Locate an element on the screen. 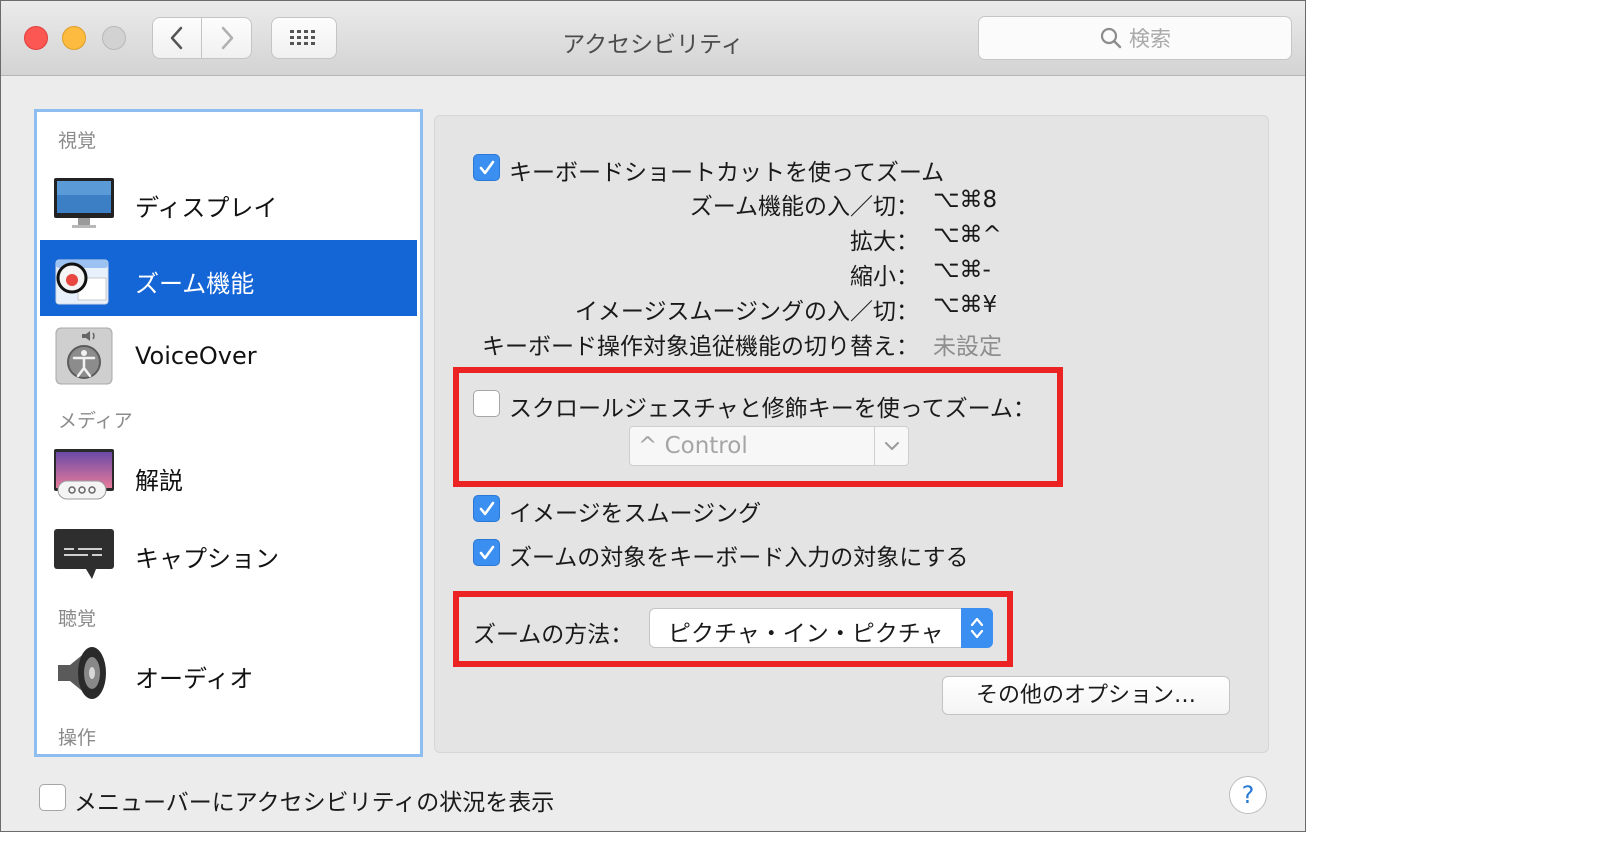 The width and height of the screenshot is (1600, 850). smooth-images-checkbox is located at coordinates (486, 508).